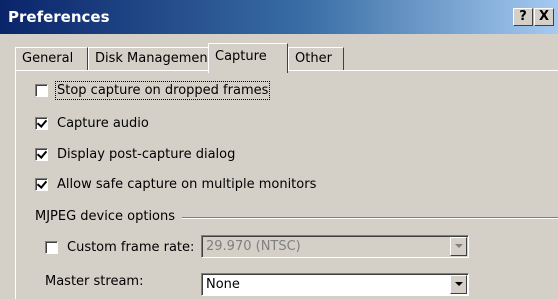 The height and width of the screenshot is (299, 558). What do you see at coordinates (146, 154) in the screenshot?
I see `post-capture-label: Display post-capture dialog` at bounding box center [146, 154].